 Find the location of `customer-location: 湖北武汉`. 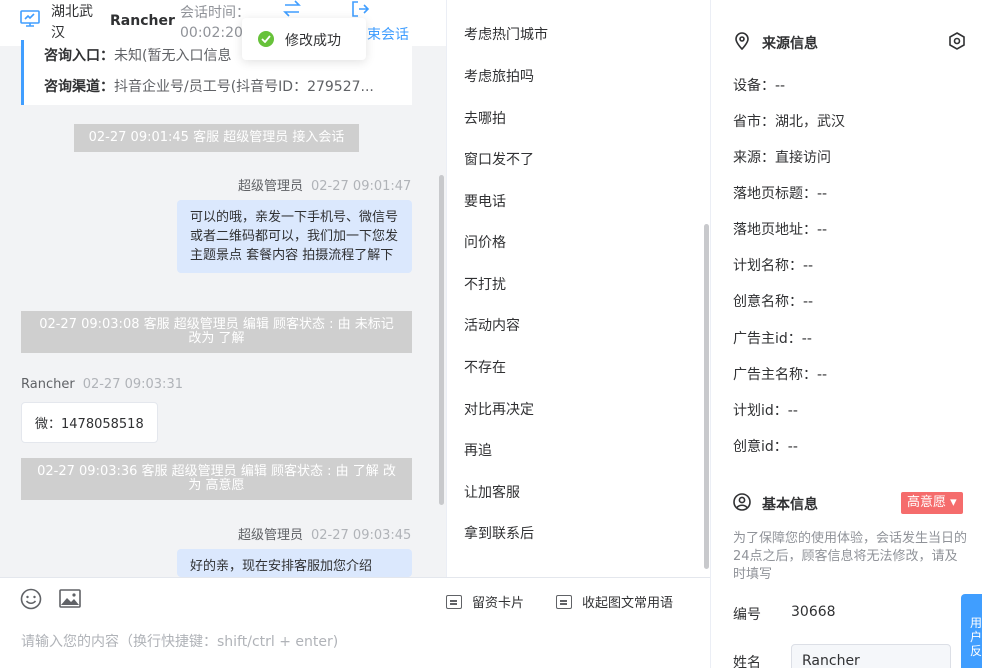

customer-location: 湖北武汉 is located at coordinates (72, 22).